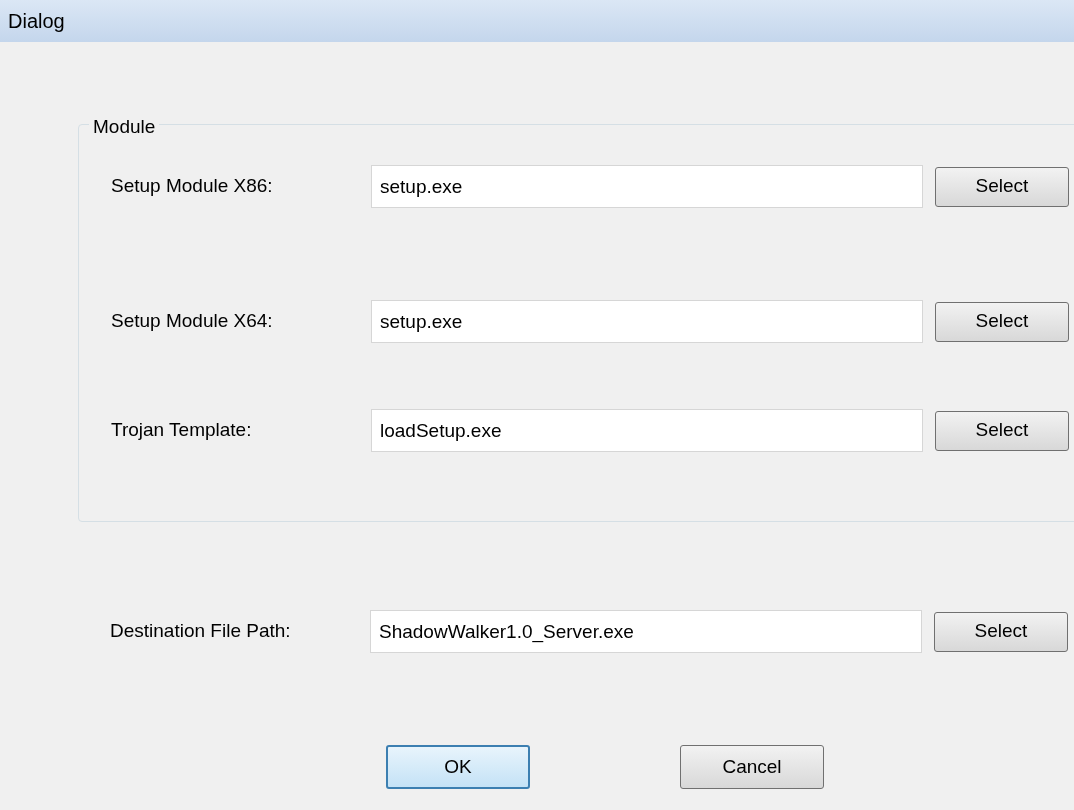 This screenshot has height=810, width=1074. Describe the element at coordinates (36, 21) in the screenshot. I see `window-title: Dialog` at that location.